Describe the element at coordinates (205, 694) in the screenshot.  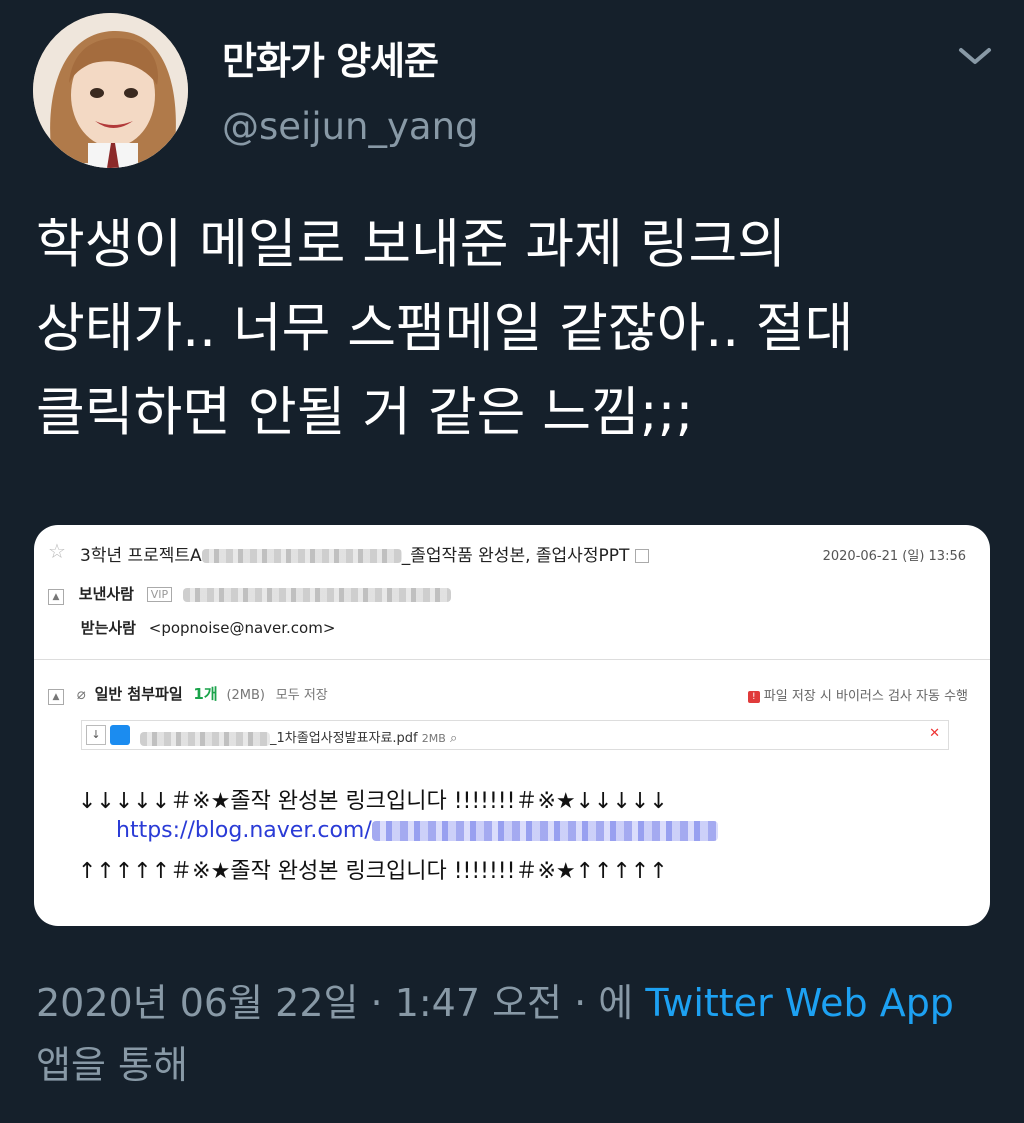
I see `attachment-count: 1개` at that location.